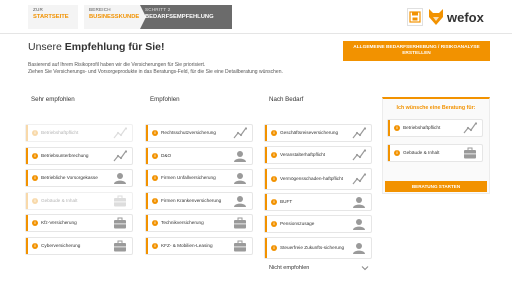 This screenshot has height=282, width=512. What do you see at coordinates (436, 108) in the screenshot?
I see `consultation-title: Ich wünsche eine Beratung für:` at bounding box center [436, 108].